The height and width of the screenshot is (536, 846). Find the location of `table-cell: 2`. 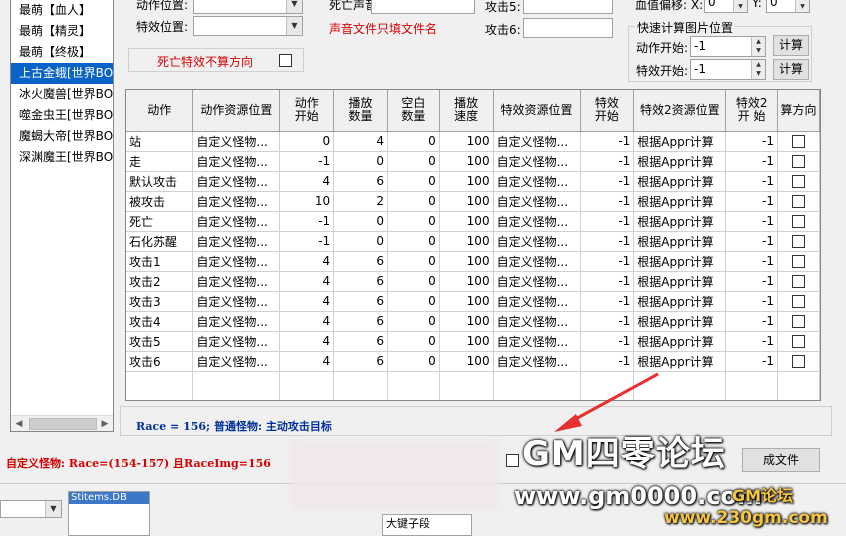

table-cell: 2 is located at coordinates (360, 201).